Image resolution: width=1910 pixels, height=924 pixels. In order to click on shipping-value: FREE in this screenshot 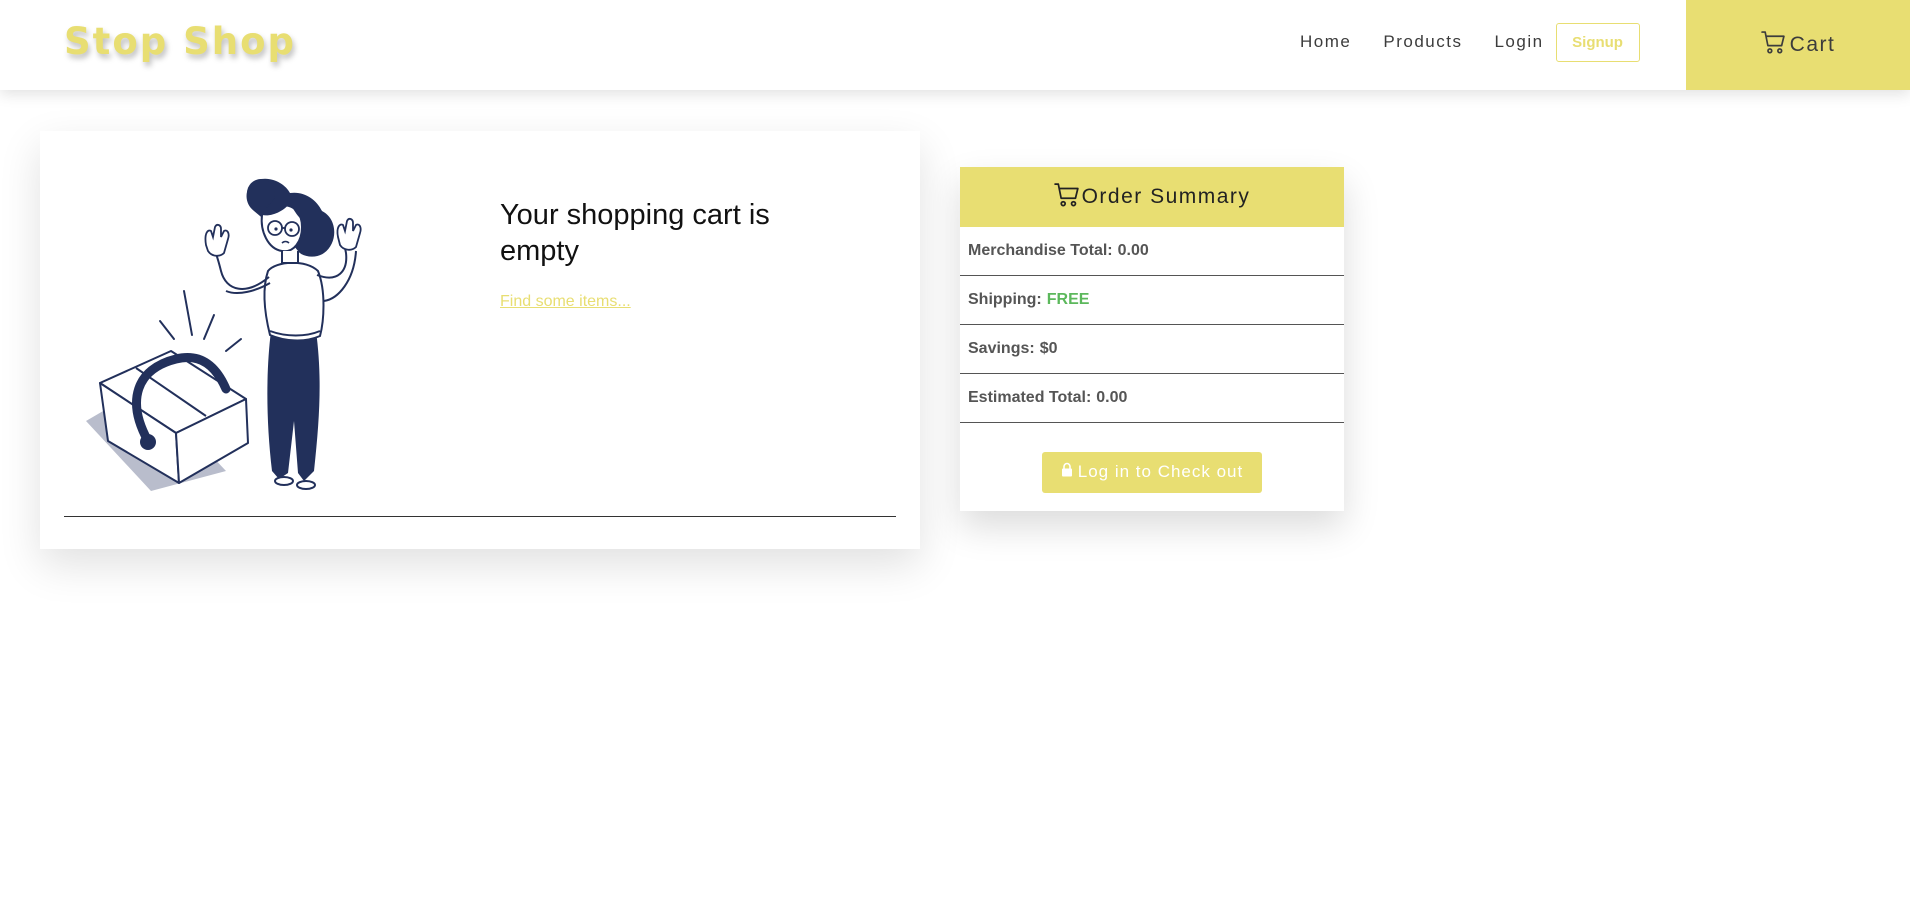, I will do `click(1068, 299)`.